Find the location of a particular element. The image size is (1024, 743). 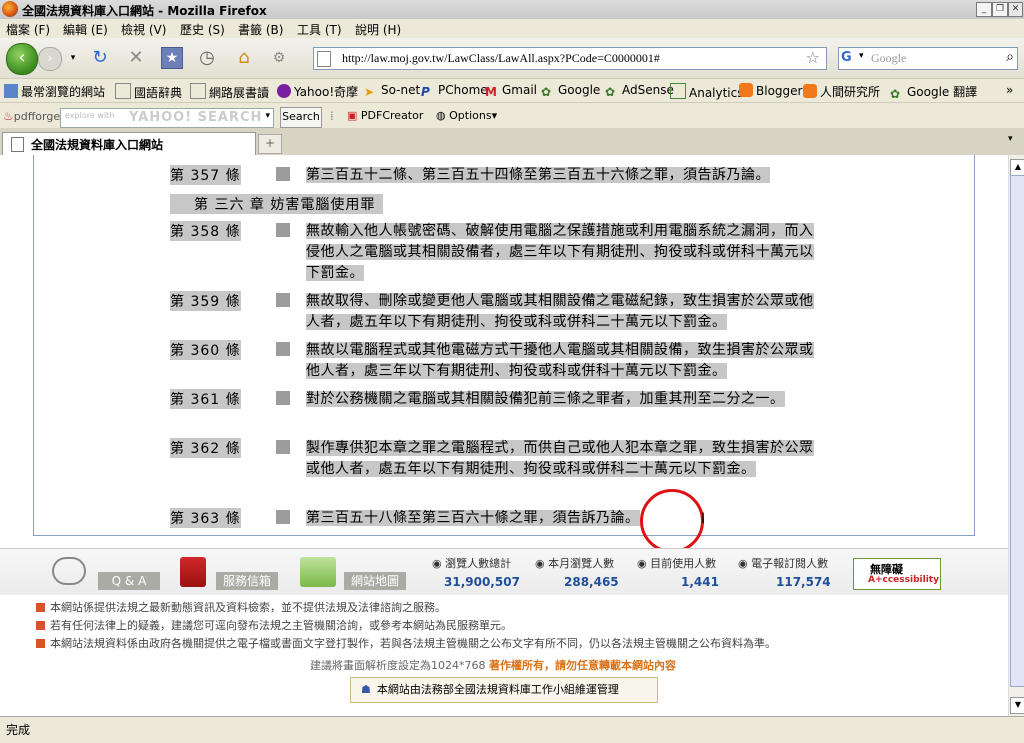

menu-history: 歷史 (S) is located at coordinates (202, 29).